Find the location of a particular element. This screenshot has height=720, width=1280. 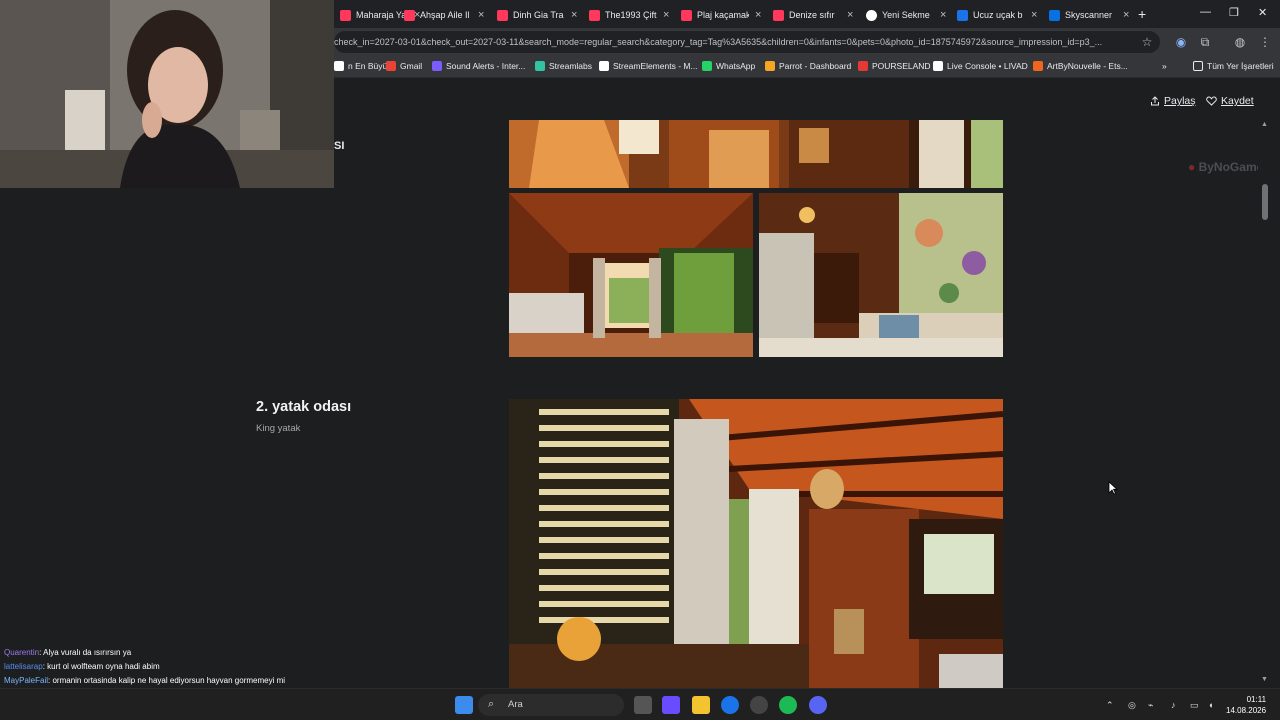

section-title: SI is located at coordinates (339, 146).